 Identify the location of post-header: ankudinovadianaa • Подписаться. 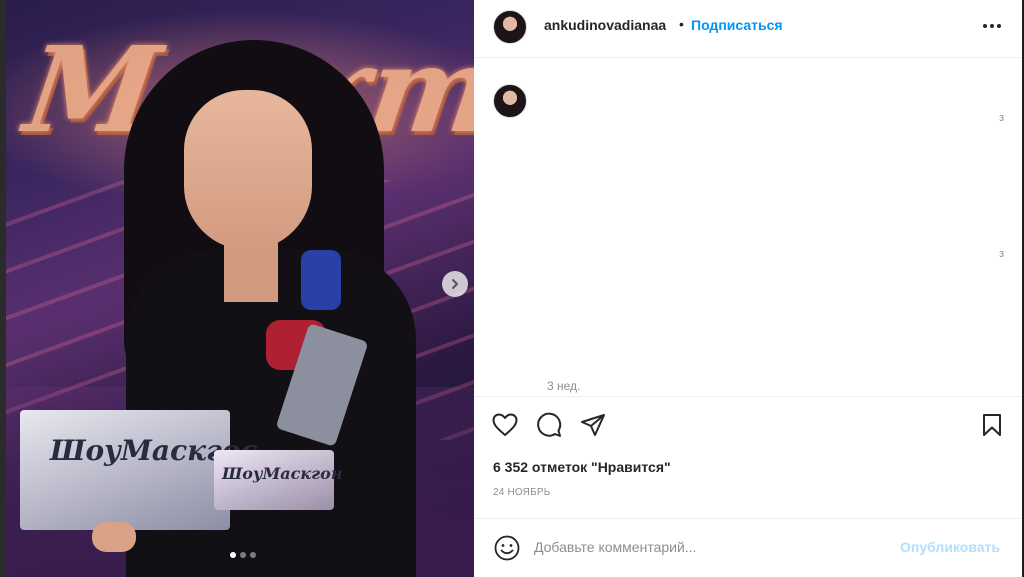
(748, 29).